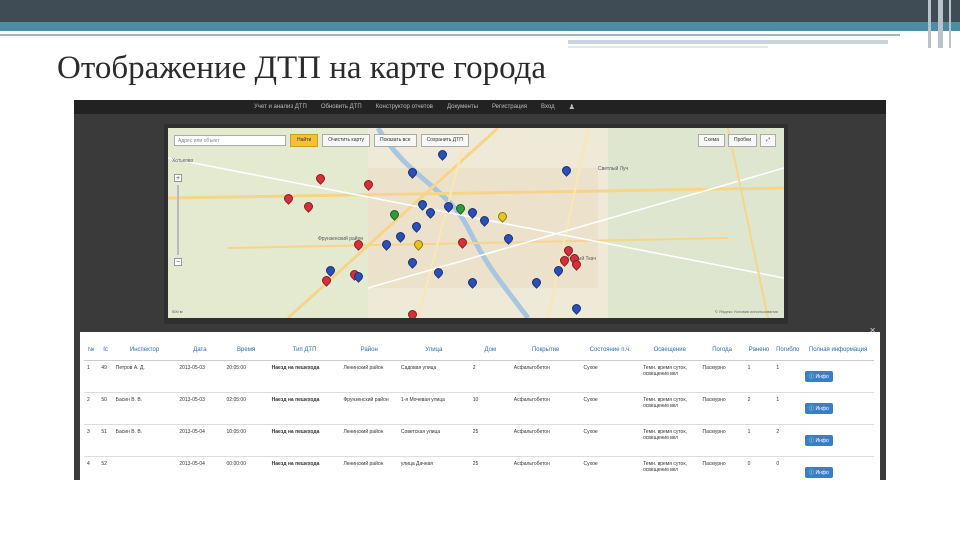  What do you see at coordinates (433, 350) in the screenshot?
I see `column-header: Улица` at bounding box center [433, 350].